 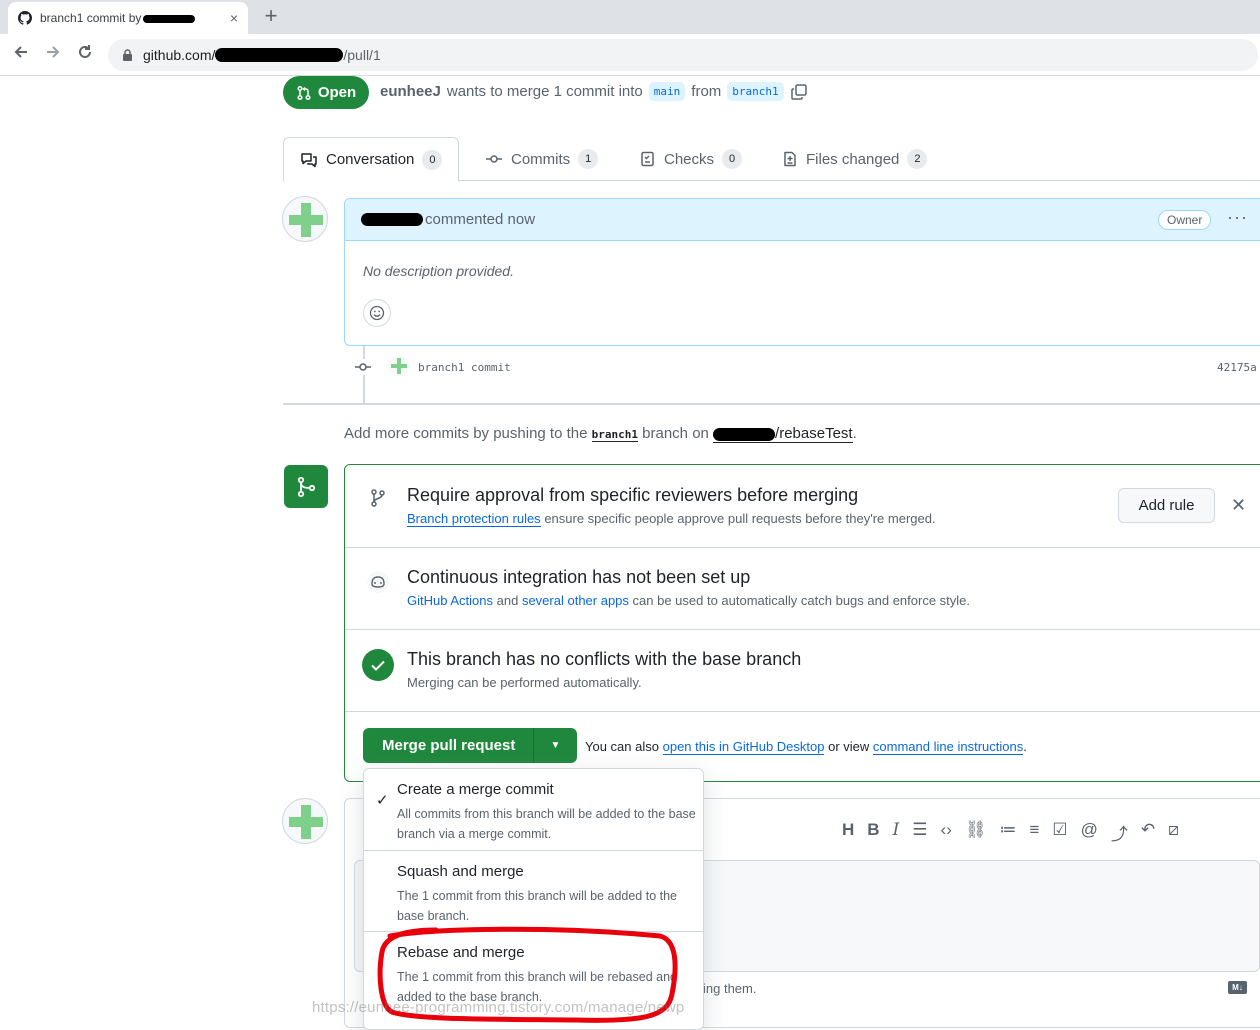 I want to click on copy-icon, so click(x=799, y=92).